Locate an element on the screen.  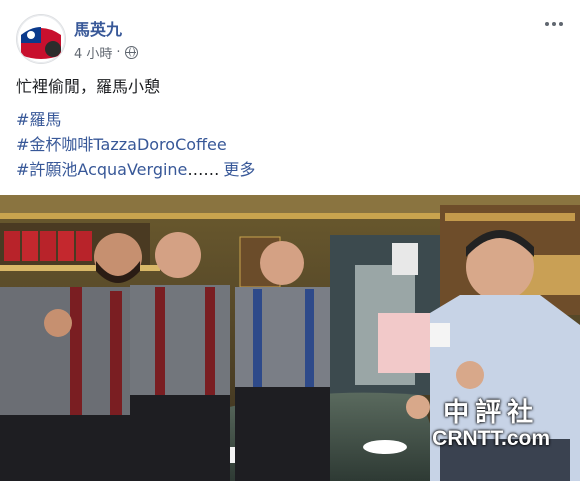
post-text: 忙裡偷閒，羅馬小憩 is located at coordinates (88, 86).